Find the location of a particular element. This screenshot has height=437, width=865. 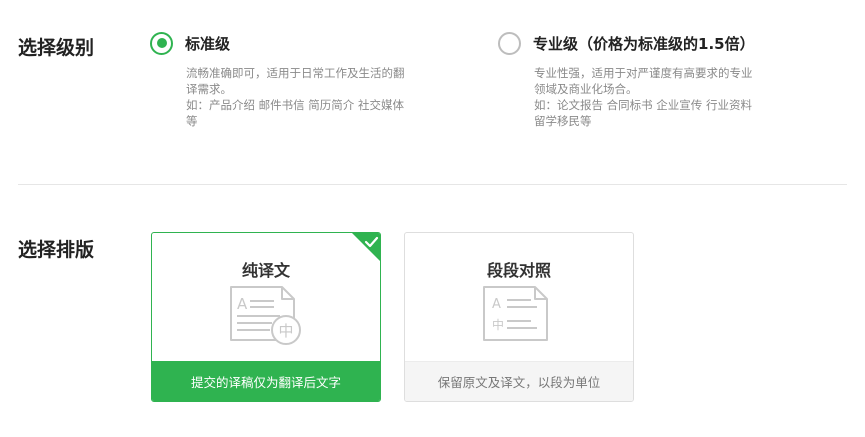

desc-line: 流畅准确即可，适用于日常工作及生活的翻 is located at coordinates (295, 73).